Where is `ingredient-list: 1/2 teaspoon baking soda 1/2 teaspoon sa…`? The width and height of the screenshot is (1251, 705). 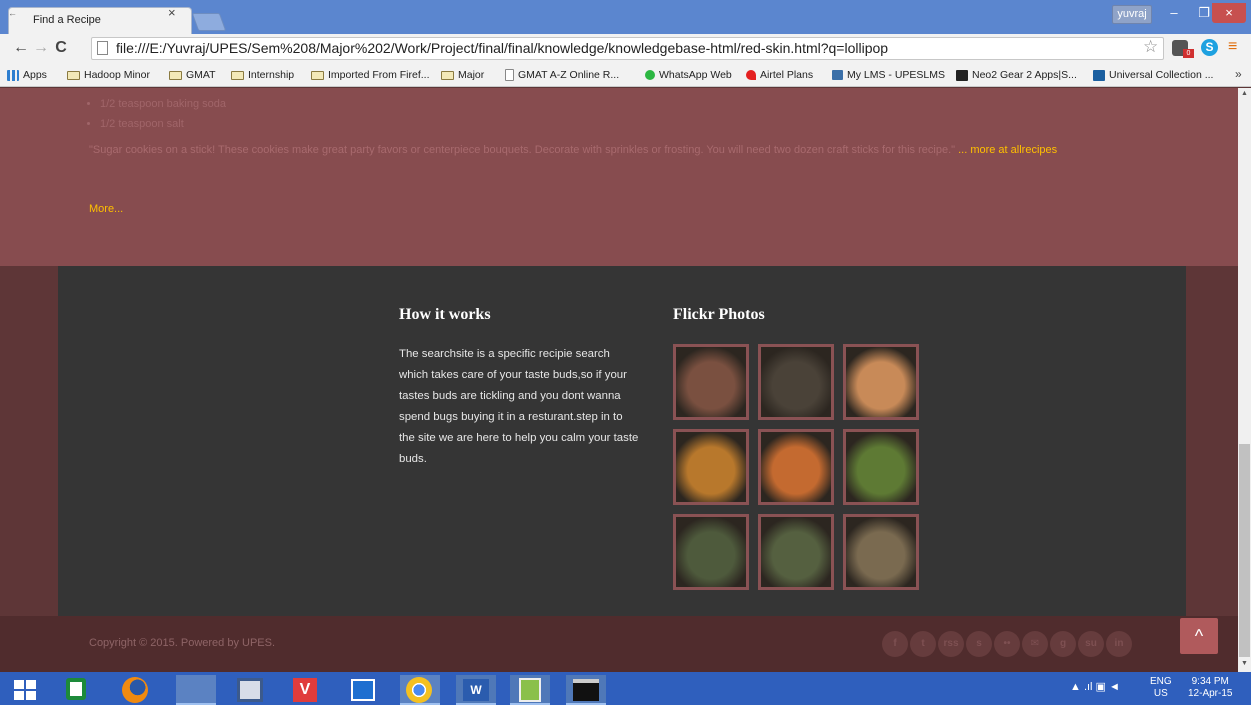
ingredient-list: 1/2 teaspoon baking soda 1/2 teaspoon sa… is located at coordinates (163, 114).